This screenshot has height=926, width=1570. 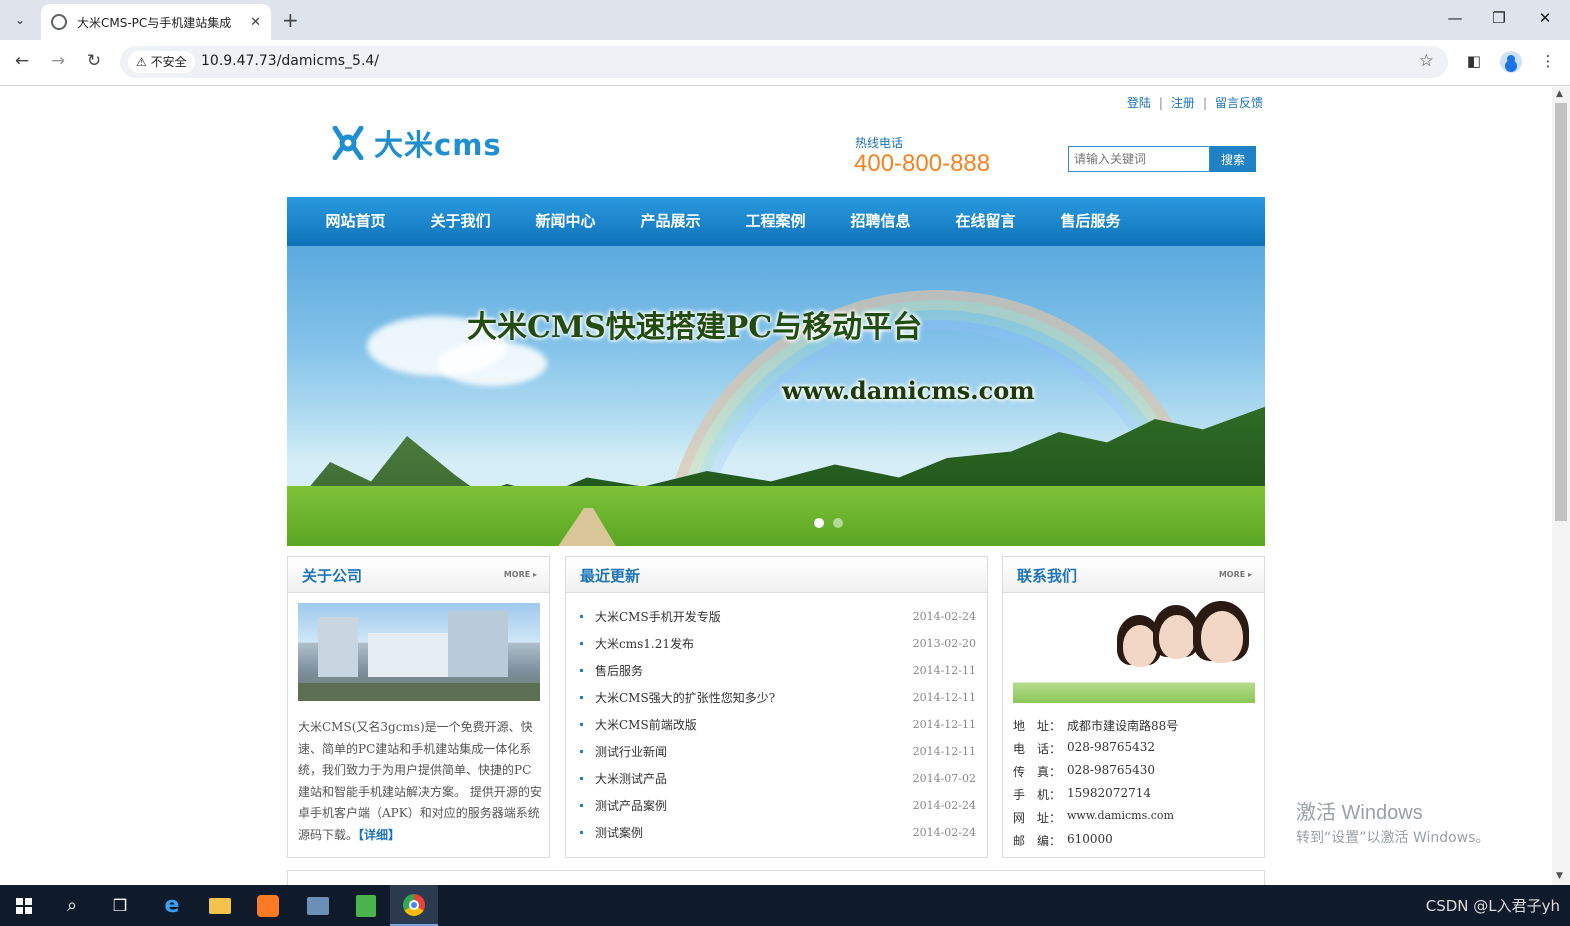 I want to click on contact-more-link: MORE ▸, so click(x=1235, y=574).